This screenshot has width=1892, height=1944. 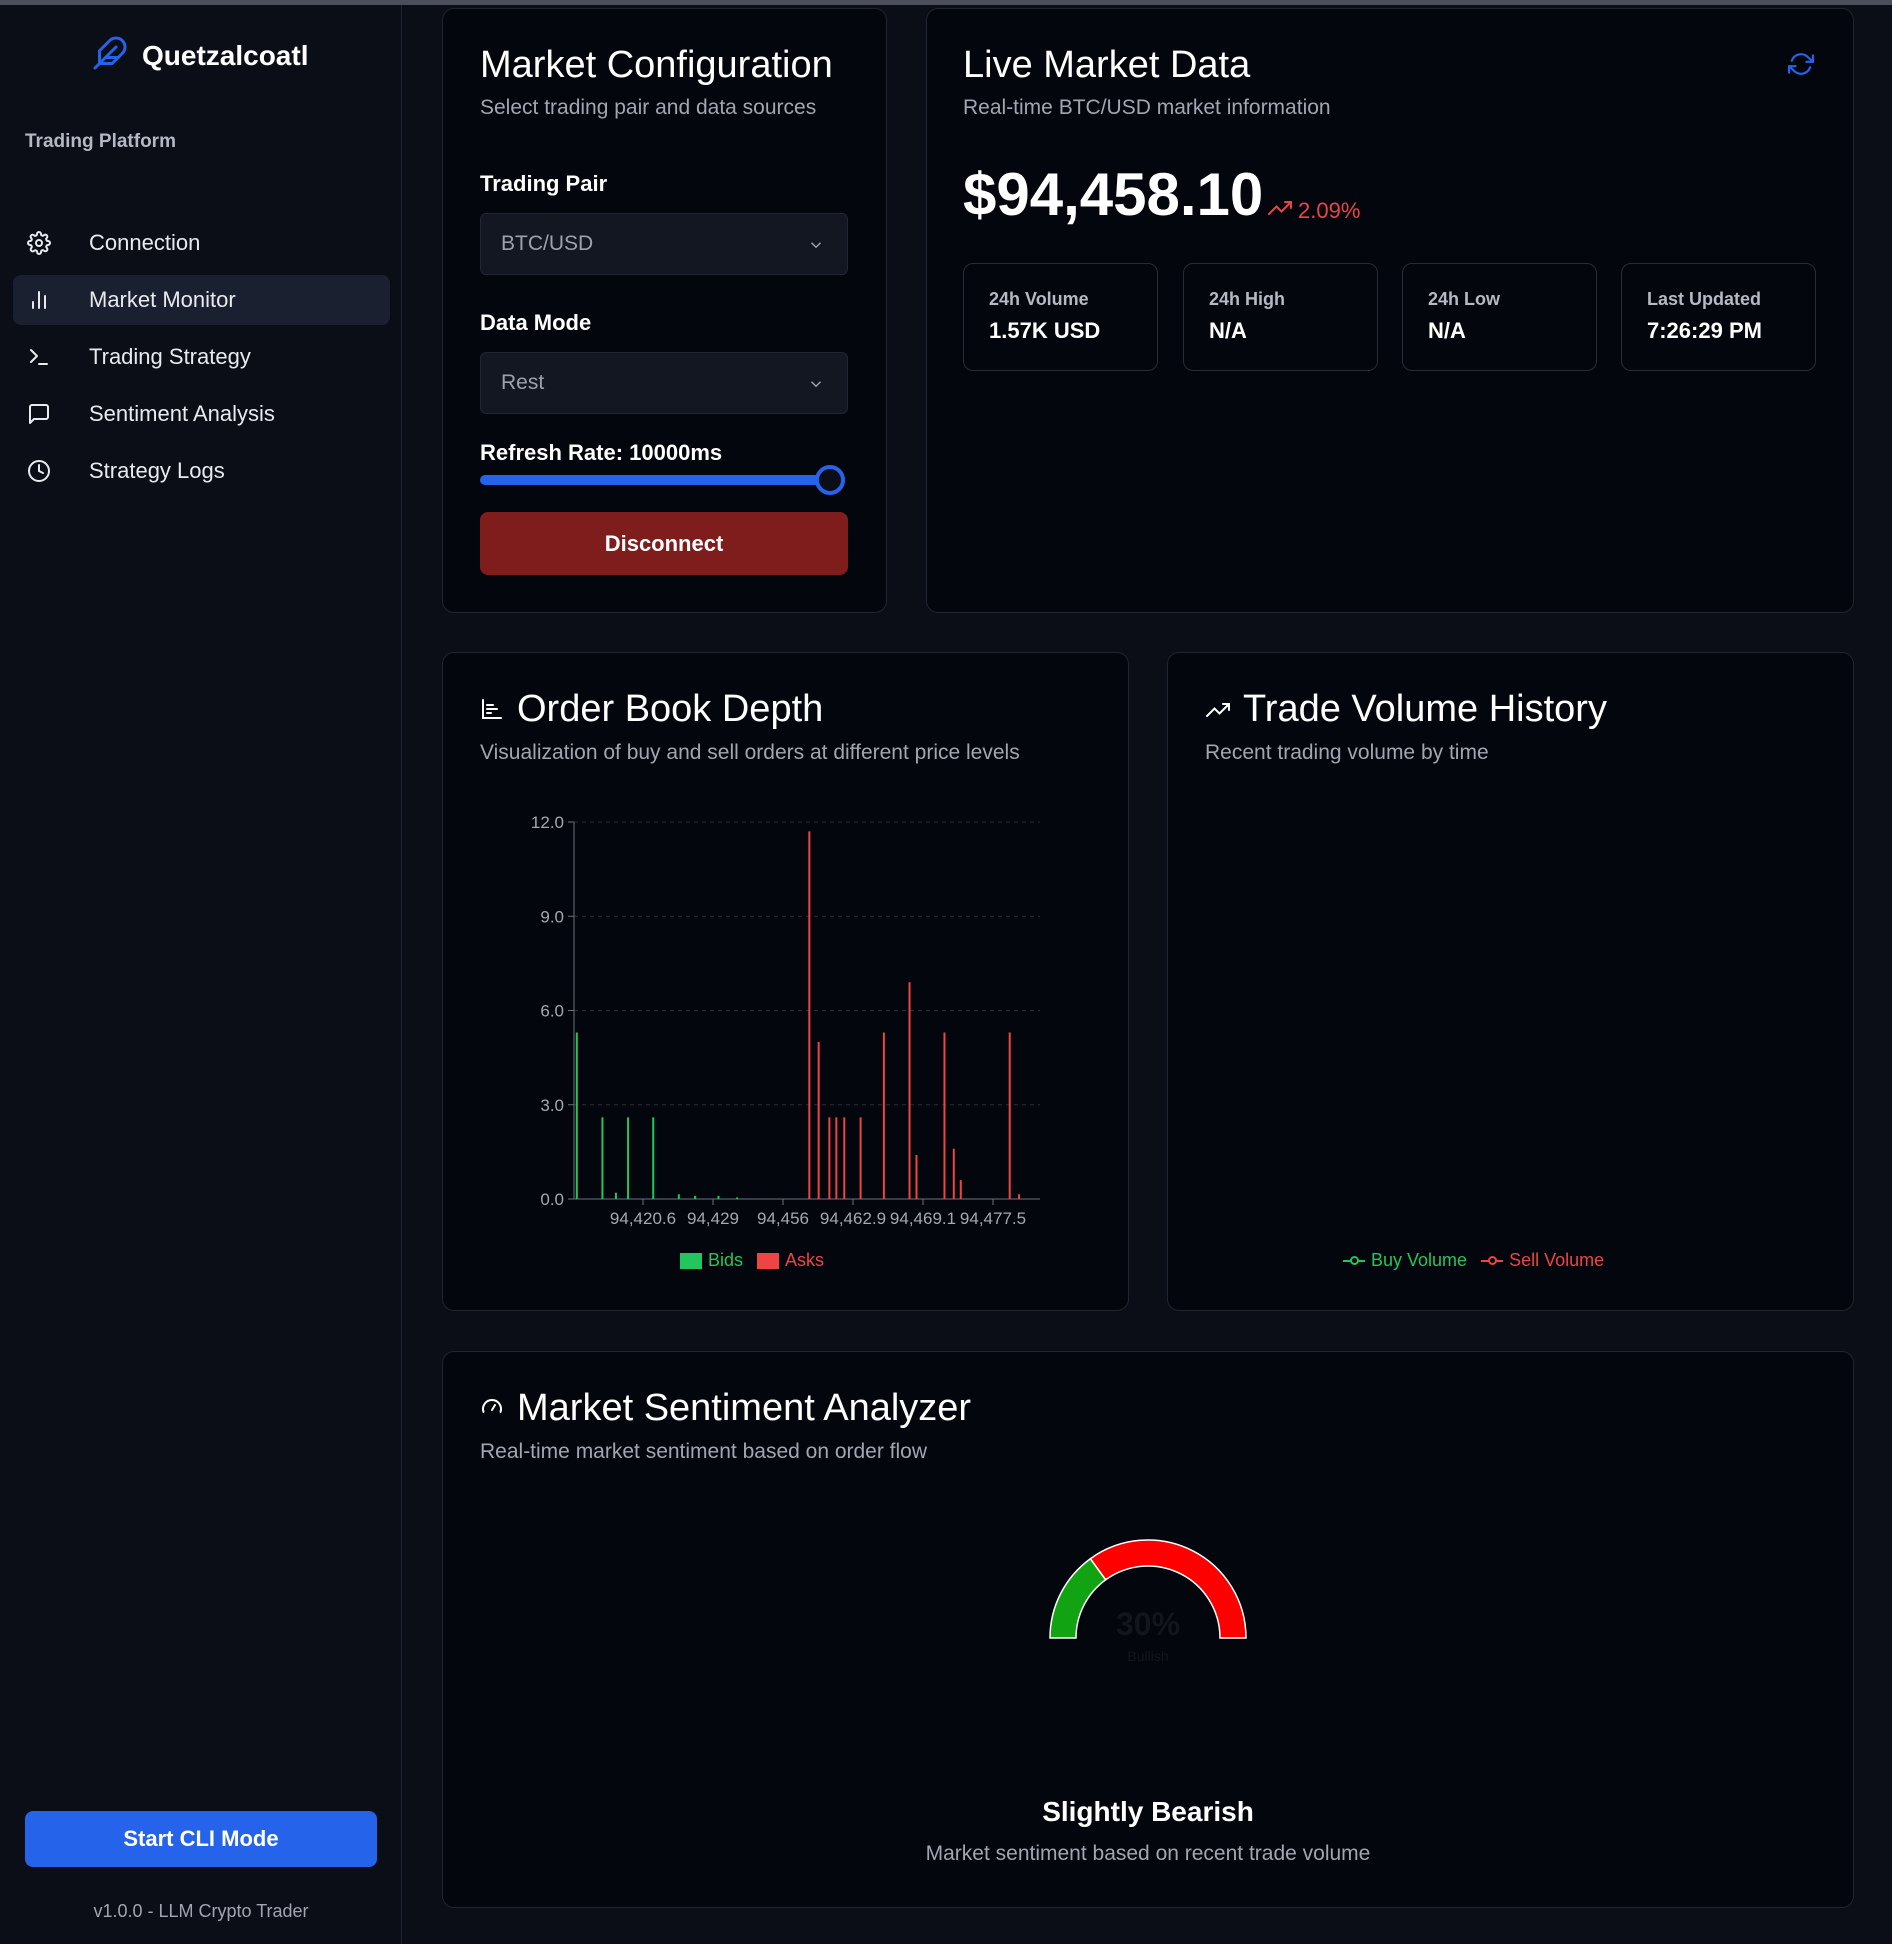 What do you see at coordinates (39, 357) in the screenshot?
I see `terminal-icon` at bounding box center [39, 357].